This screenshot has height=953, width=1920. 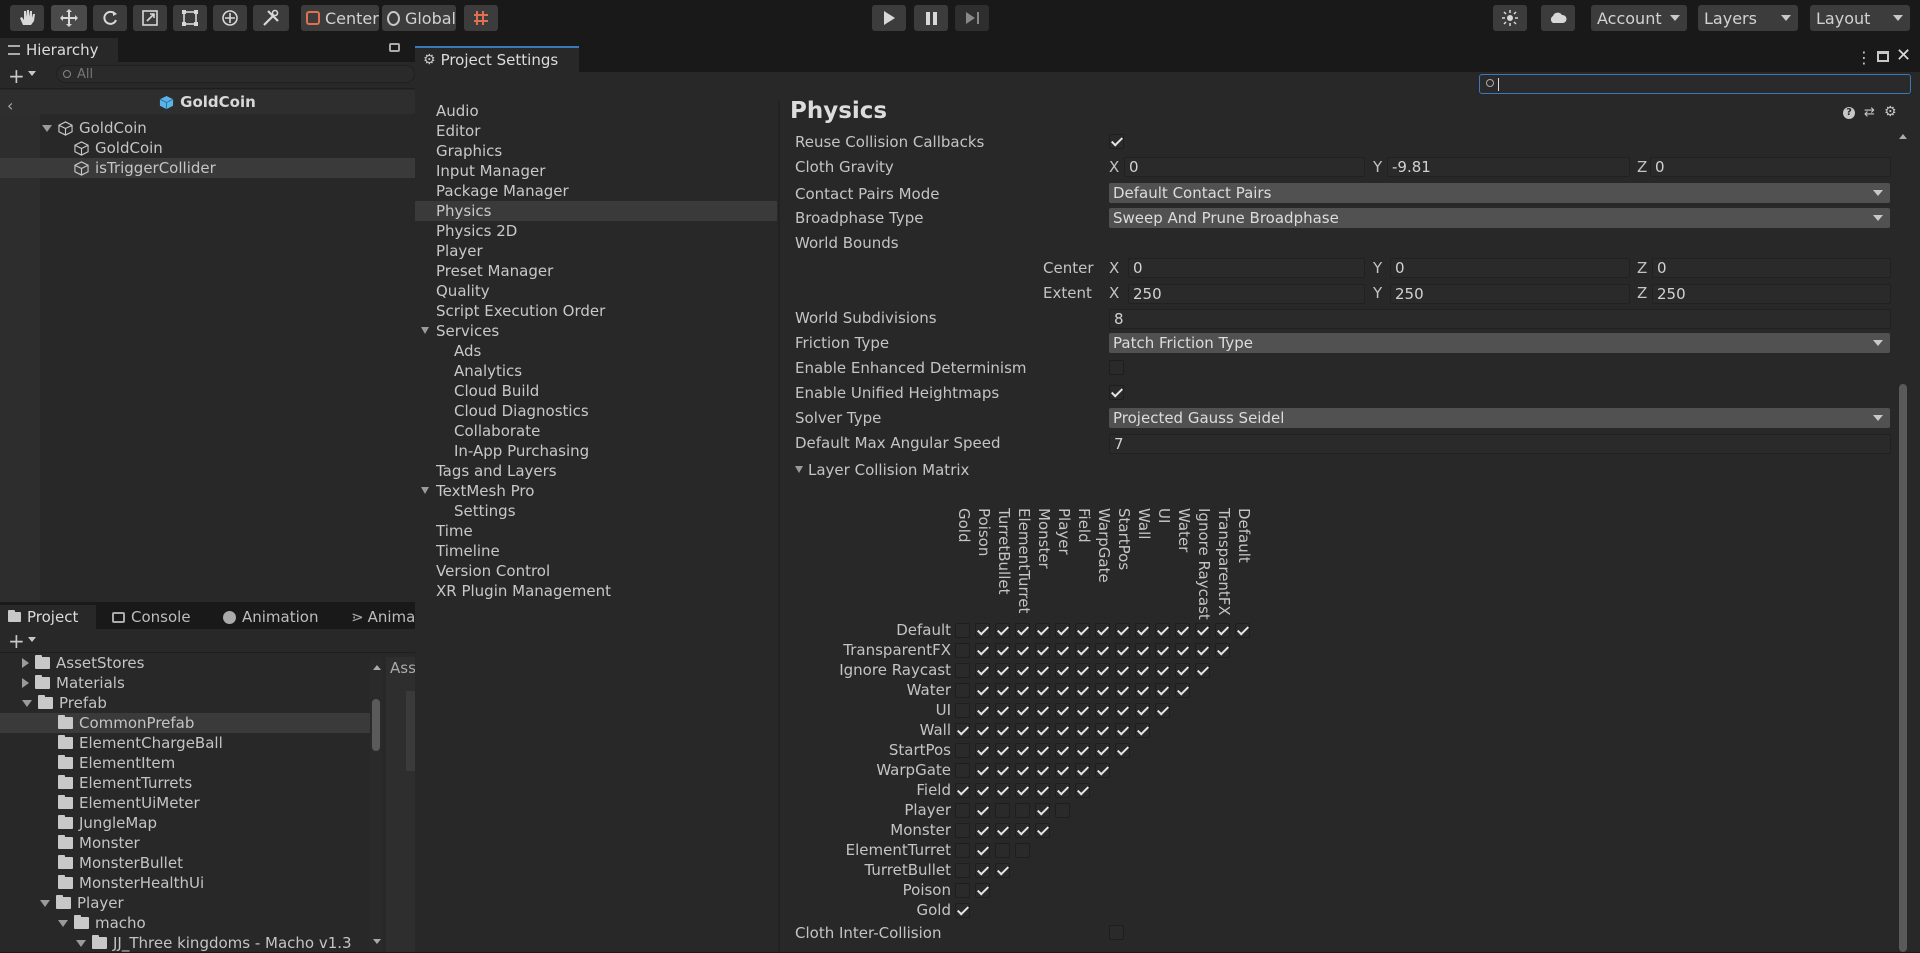 I want to click on nav-input-manager: Input Manager, so click(x=490, y=171).